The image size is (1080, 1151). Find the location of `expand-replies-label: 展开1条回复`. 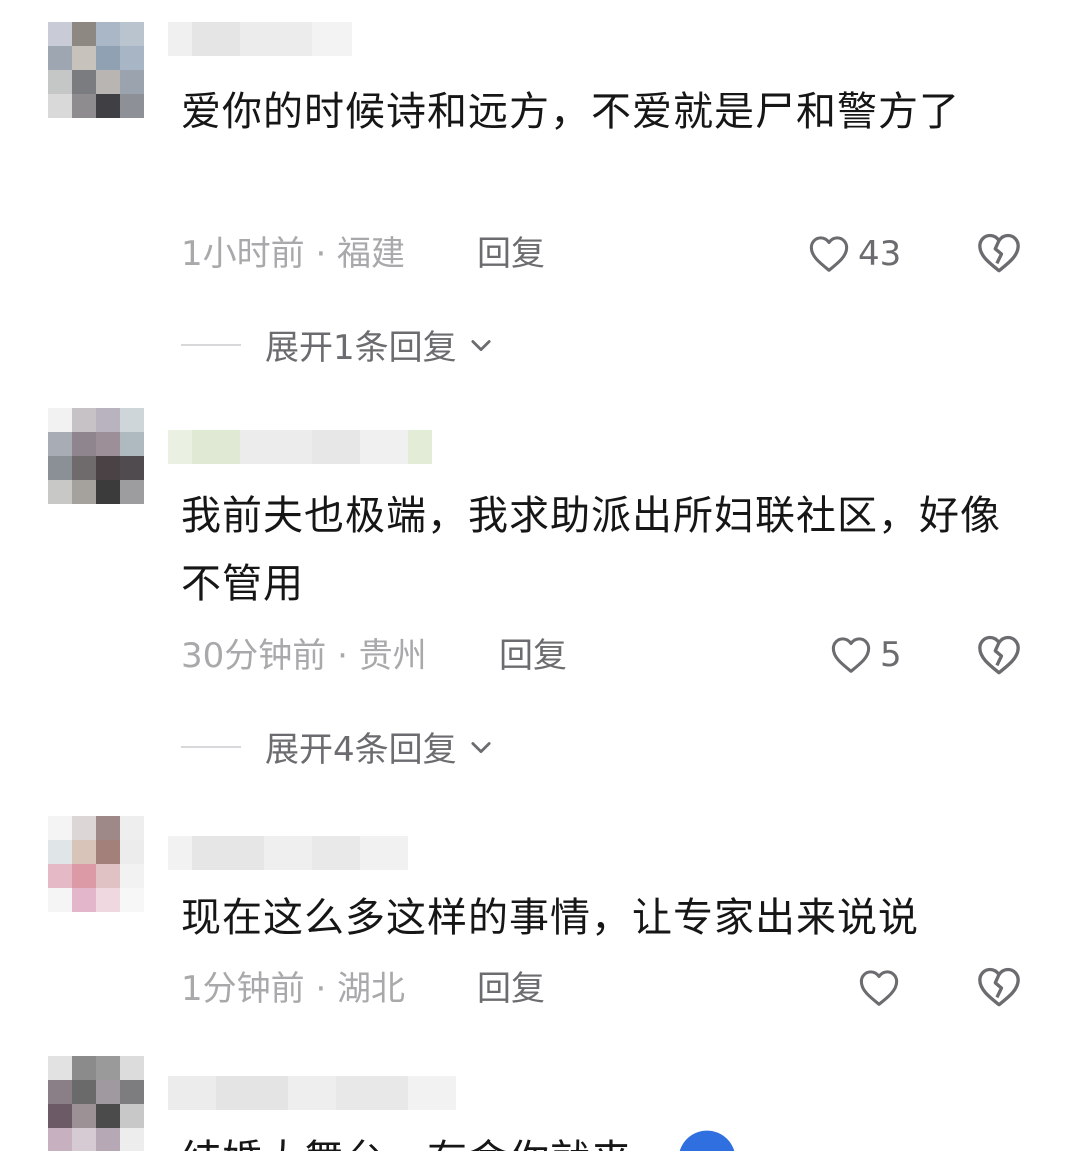

expand-replies-label: 展开1条回复 is located at coordinates (361, 348).